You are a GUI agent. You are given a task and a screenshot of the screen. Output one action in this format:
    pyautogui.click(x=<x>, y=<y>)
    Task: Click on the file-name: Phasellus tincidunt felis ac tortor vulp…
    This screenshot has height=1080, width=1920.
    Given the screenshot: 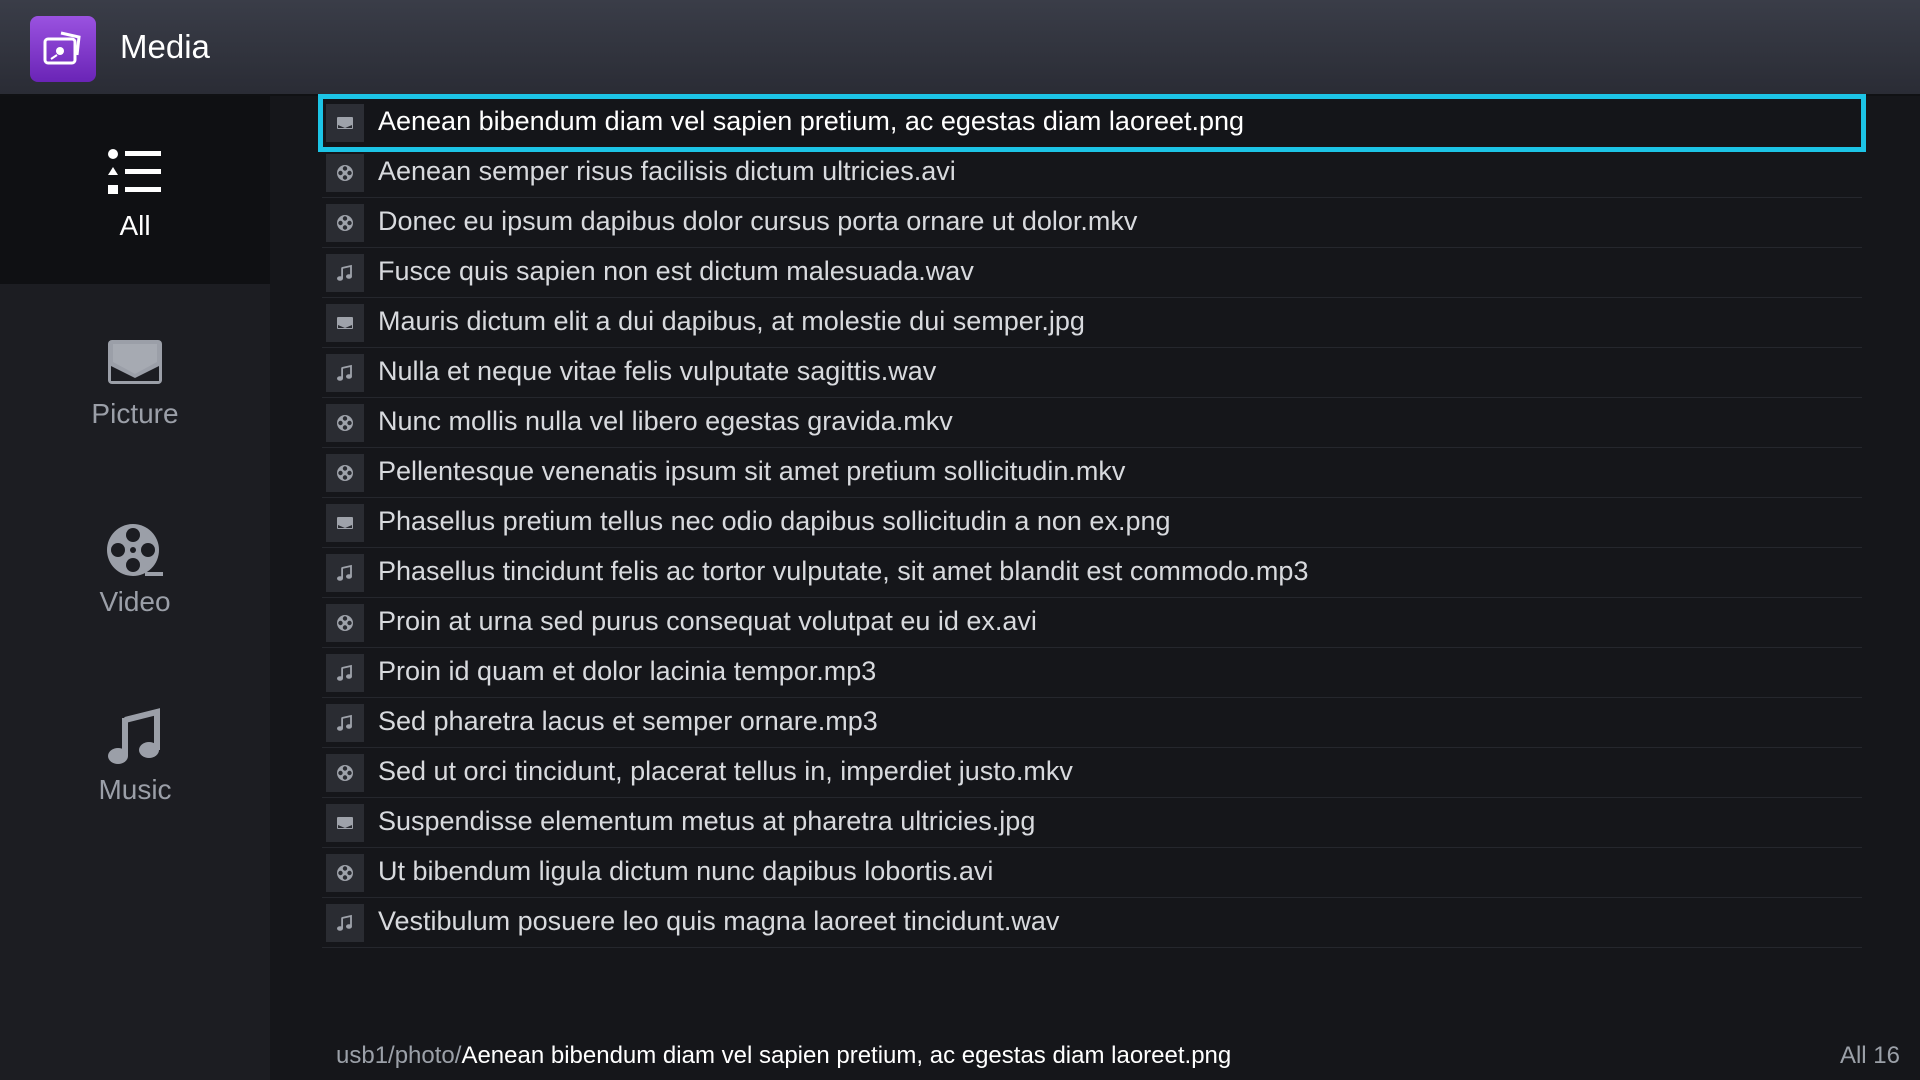 What is the action you would take?
    pyautogui.click(x=843, y=571)
    